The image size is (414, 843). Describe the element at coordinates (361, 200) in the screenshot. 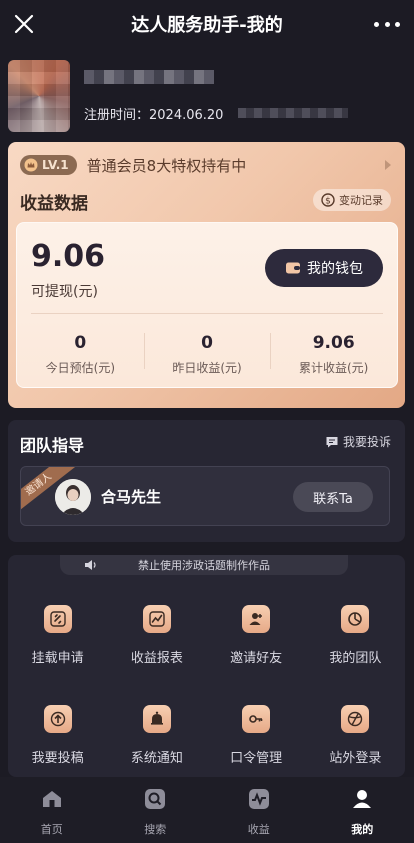

I see `change-log-label: 变动记录` at that location.